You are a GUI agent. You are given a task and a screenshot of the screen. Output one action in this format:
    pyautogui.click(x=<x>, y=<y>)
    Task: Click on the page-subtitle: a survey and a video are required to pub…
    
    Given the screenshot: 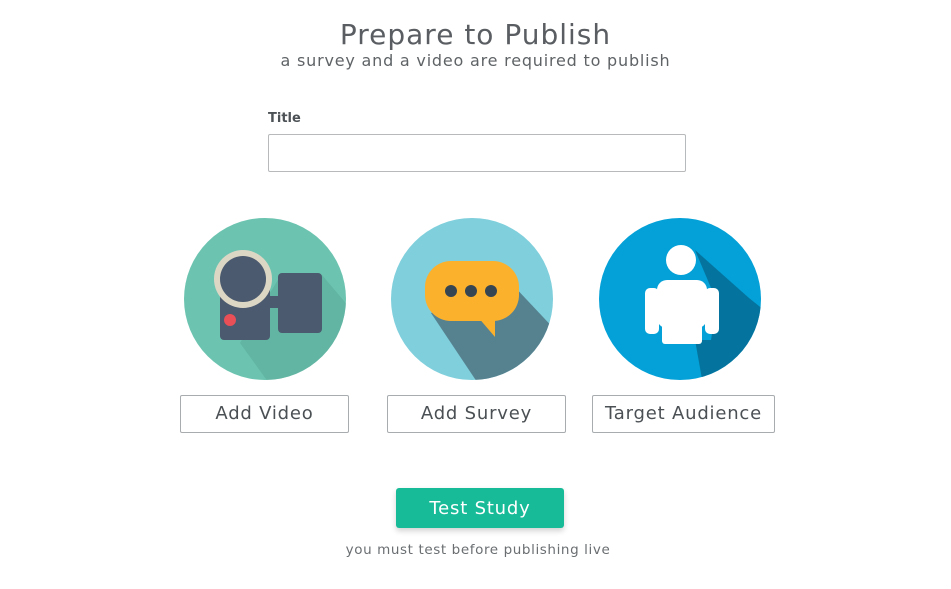 What is the action you would take?
    pyautogui.click(x=475, y=60)
    